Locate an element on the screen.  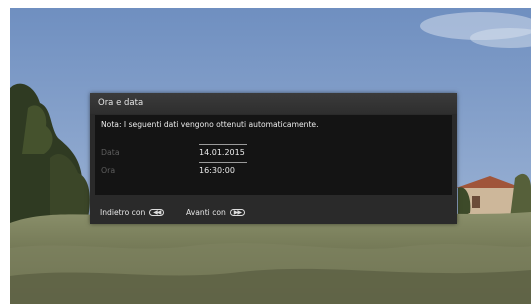
forward-hint: Avanti con ▶▶ is located at coordinates (215, 212).